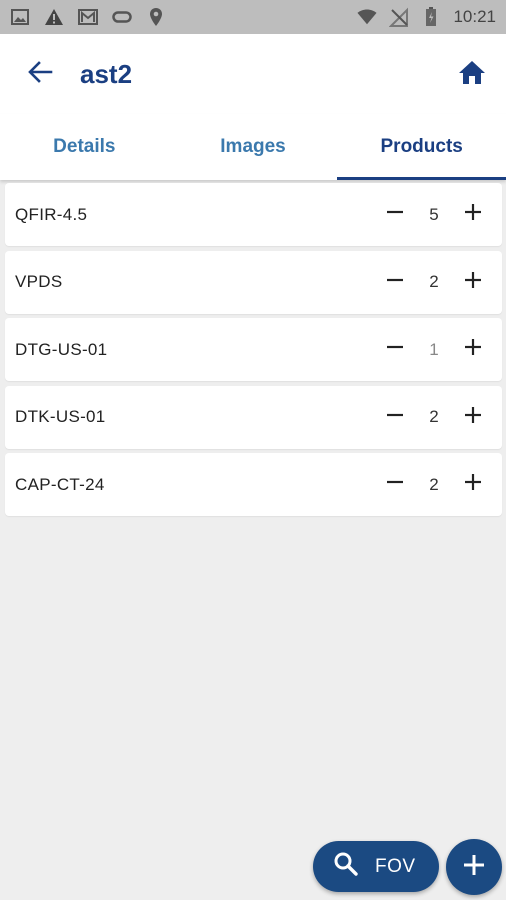  I want to click on status-icons-right: 10:21, so click(426, 17).